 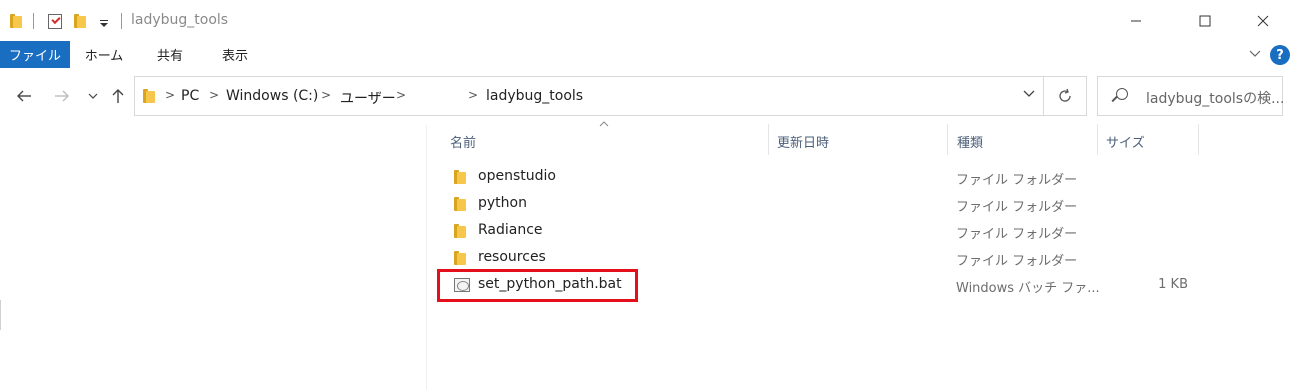 I want to click on breadcrumb-current-folder: ladybug_tools, so click(x=534, y=96).